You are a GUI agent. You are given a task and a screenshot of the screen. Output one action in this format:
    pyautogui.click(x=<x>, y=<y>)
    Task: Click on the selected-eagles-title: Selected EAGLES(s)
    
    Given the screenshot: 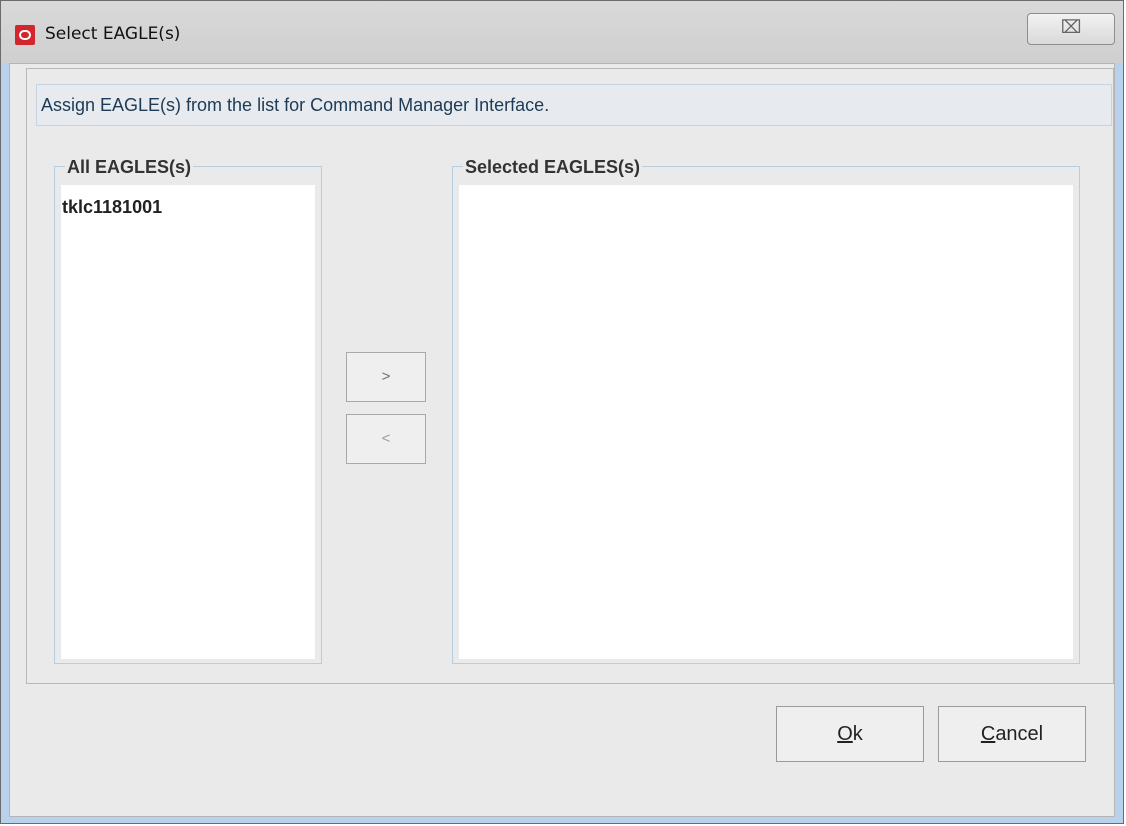 What is the action you would take?
    pyautogui.click(x=553, y=167)
    